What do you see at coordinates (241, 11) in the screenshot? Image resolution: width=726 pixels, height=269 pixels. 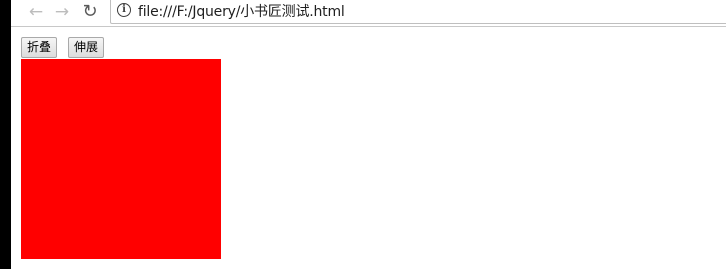 I see `address-text: file:///F:/Jquery/小书匠测试.html` at bounding box center [241, 11].